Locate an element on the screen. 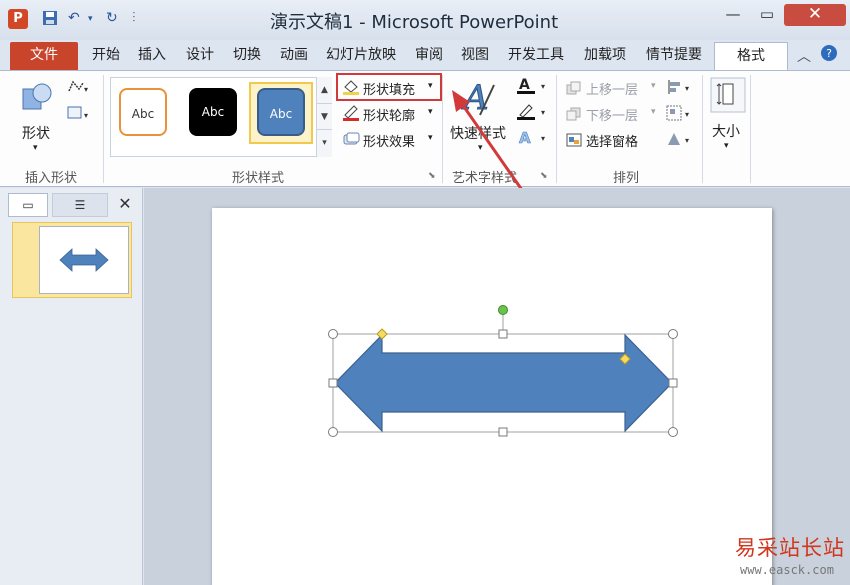  annotation-arrow is located at coordinates (488, 140).